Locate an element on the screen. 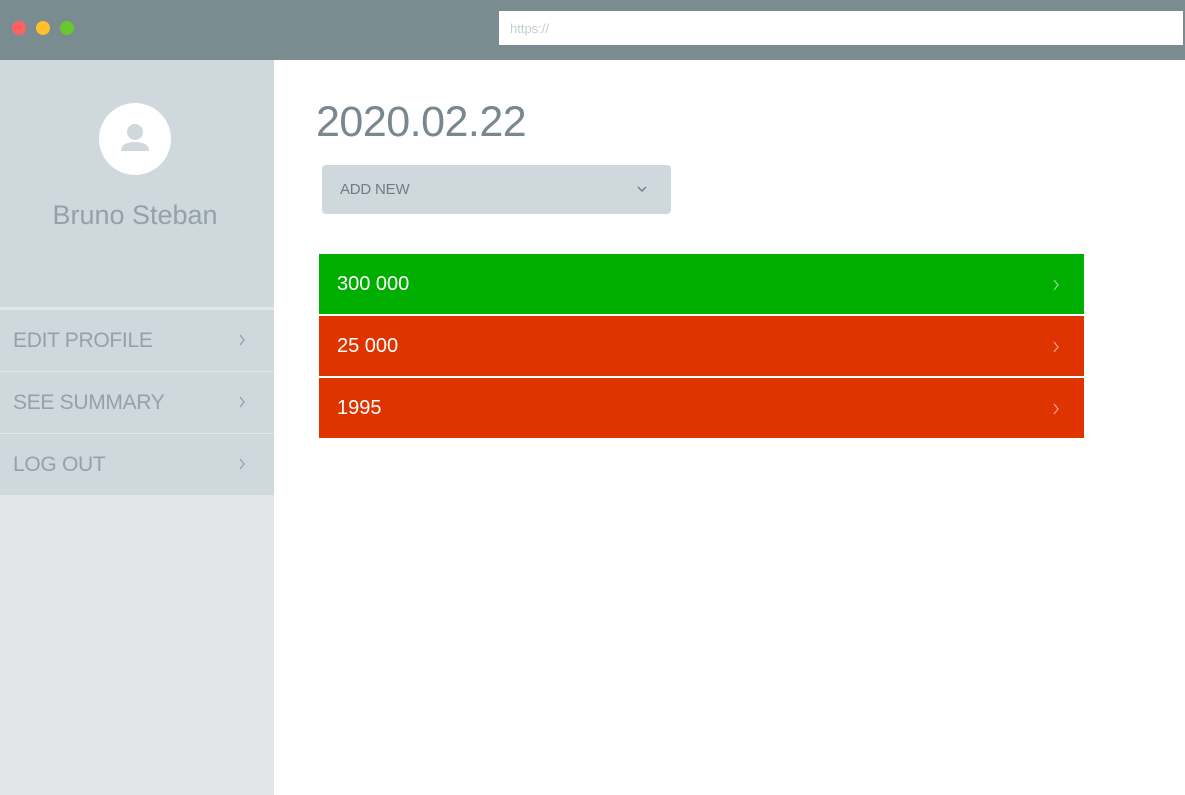 The image size is (1185, 795). avatar is located at coordinates (135, 139).